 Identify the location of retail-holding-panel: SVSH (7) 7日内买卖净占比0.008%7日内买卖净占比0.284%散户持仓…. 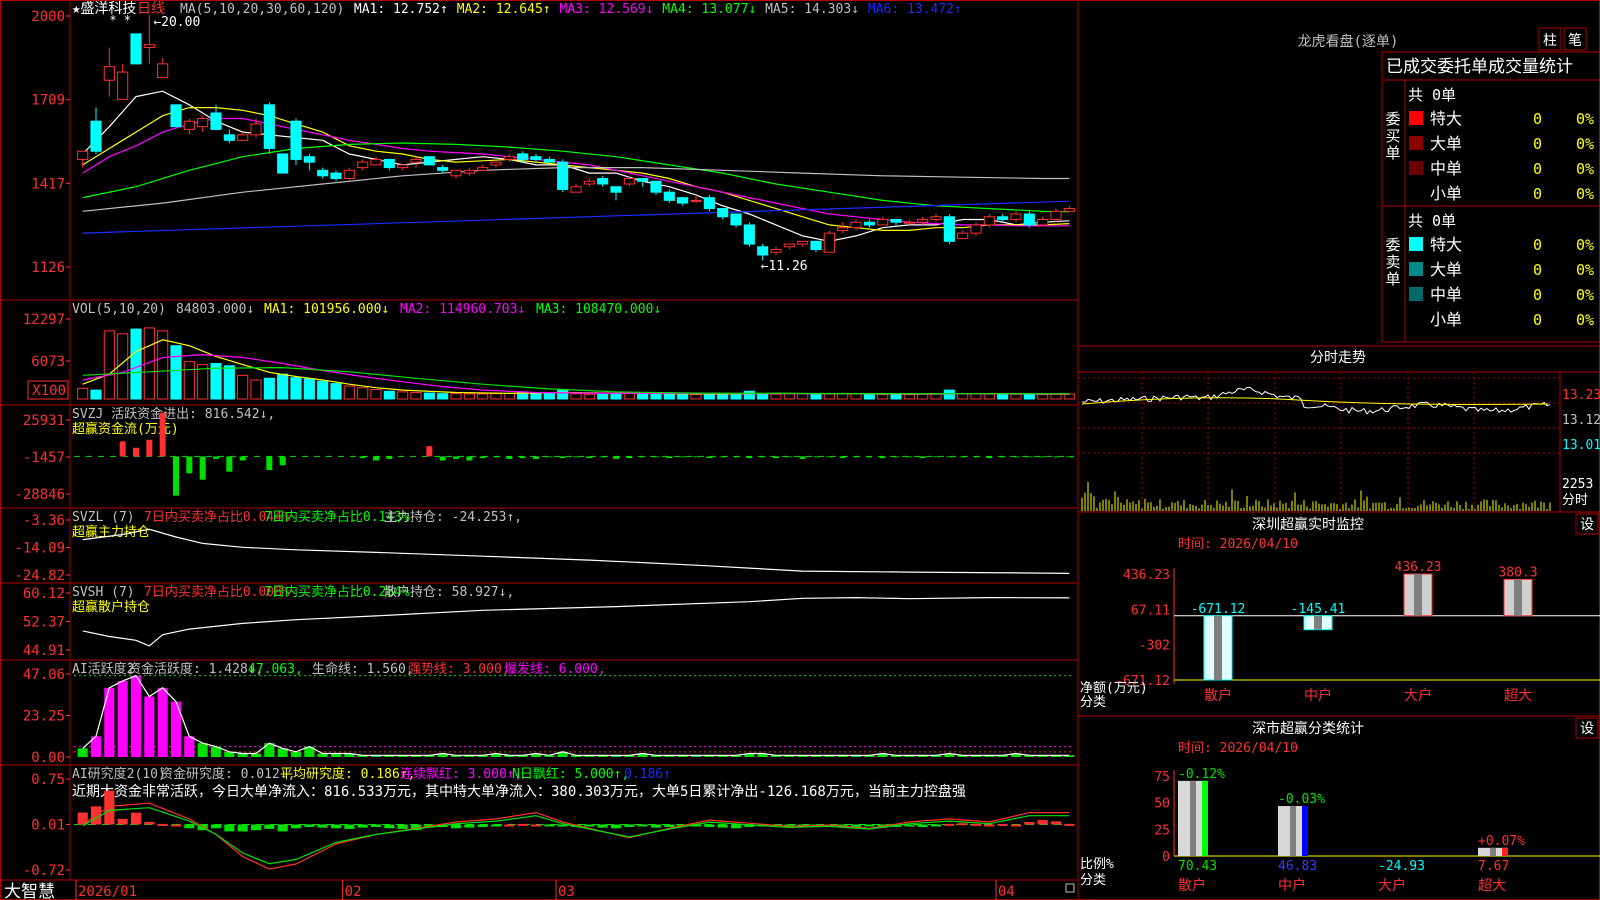
(546, 621).